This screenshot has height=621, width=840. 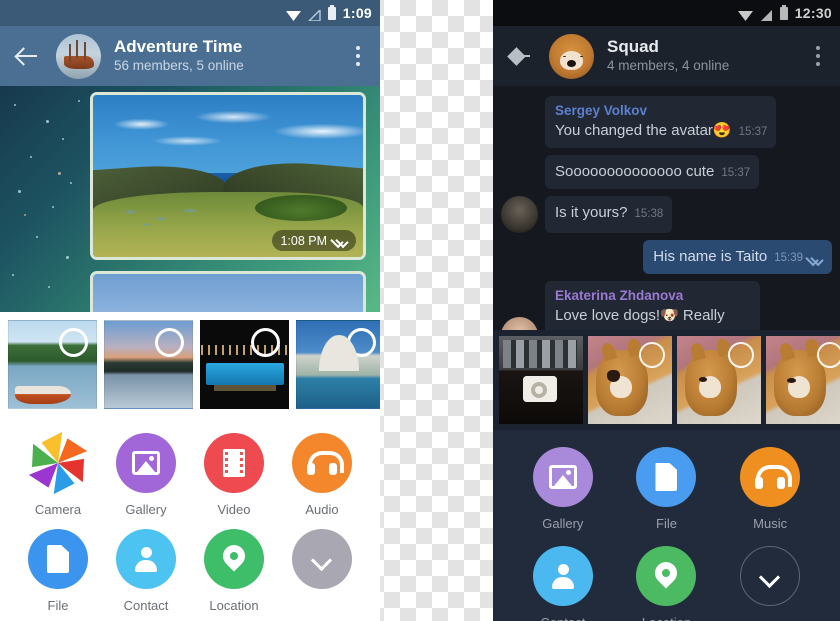 I want to click on gallery-strip-left, so click(x=190, y=364).